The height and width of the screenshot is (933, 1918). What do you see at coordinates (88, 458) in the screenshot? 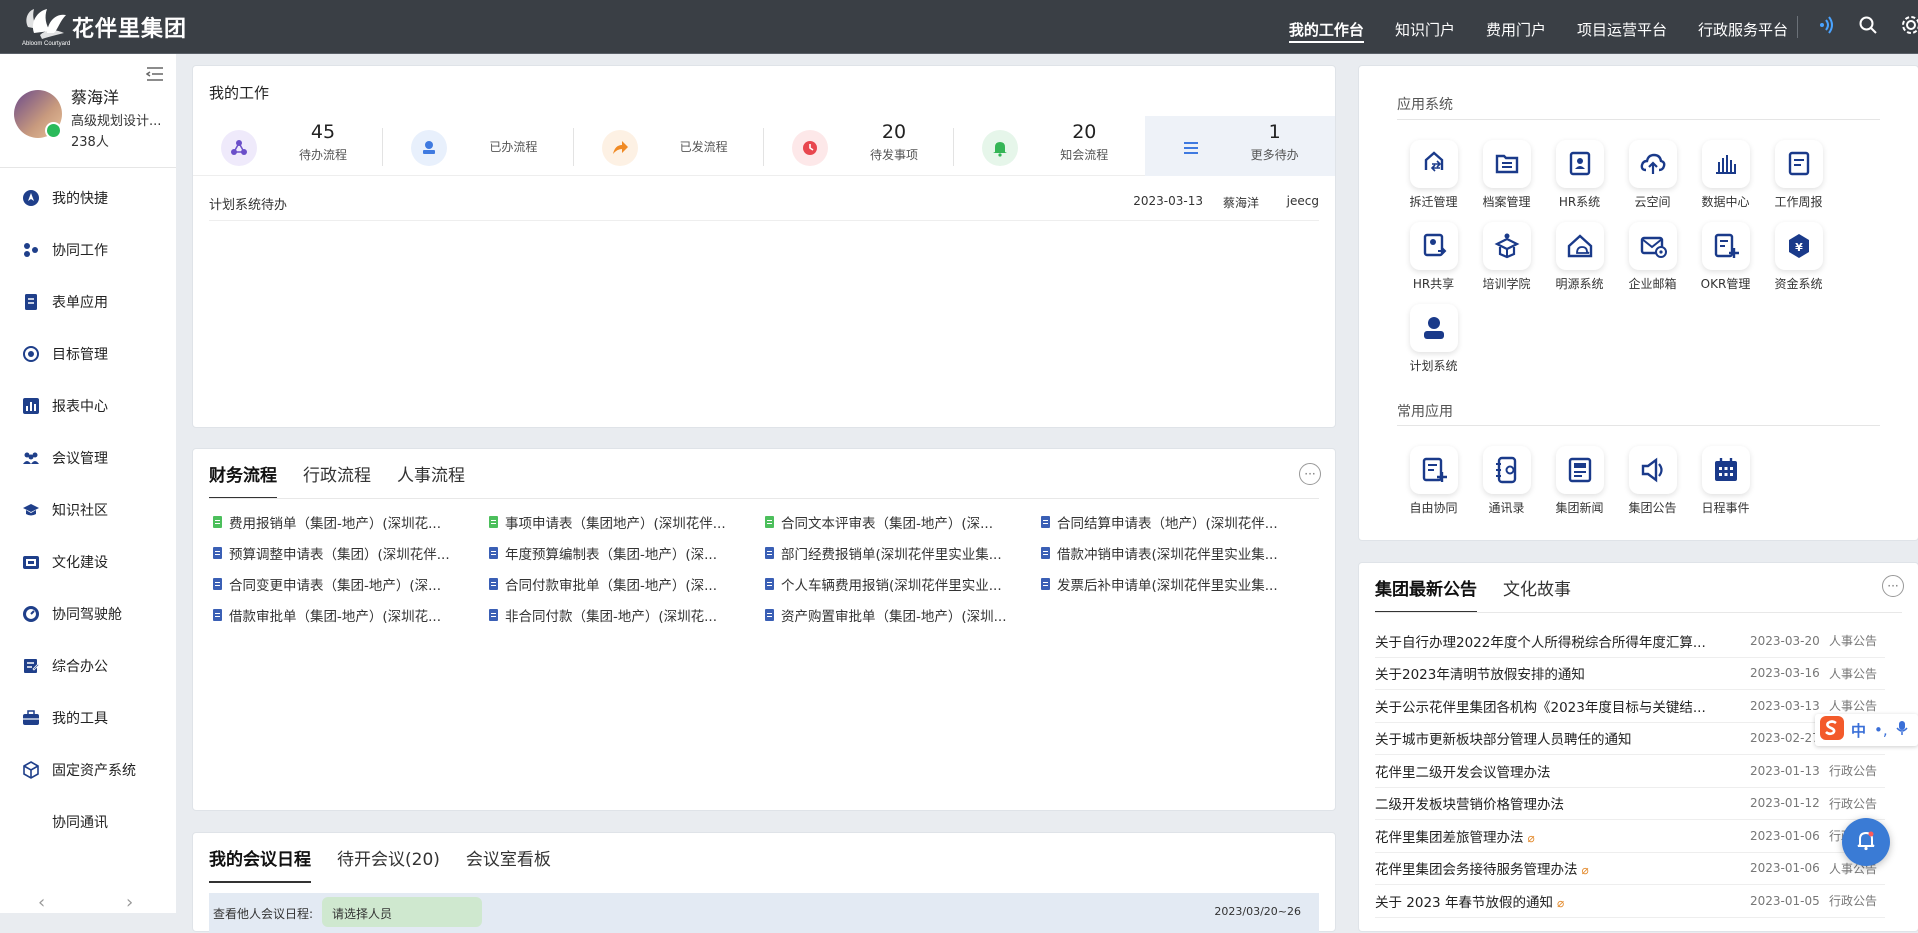
I see `sidebar-item-meetings: 会议管理` at bounding box center [88, 458].